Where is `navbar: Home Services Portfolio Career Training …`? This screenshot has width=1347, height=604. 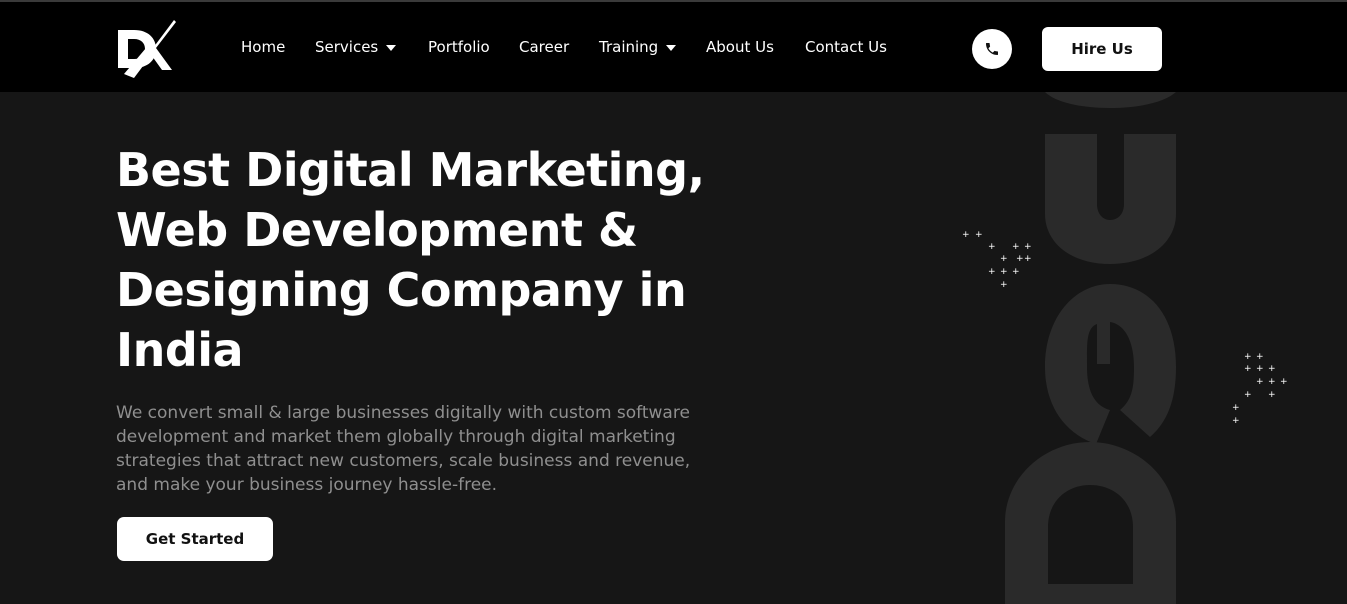
navbar: Home Services Portfolio Career Training … is located at coordinates (673, 47).